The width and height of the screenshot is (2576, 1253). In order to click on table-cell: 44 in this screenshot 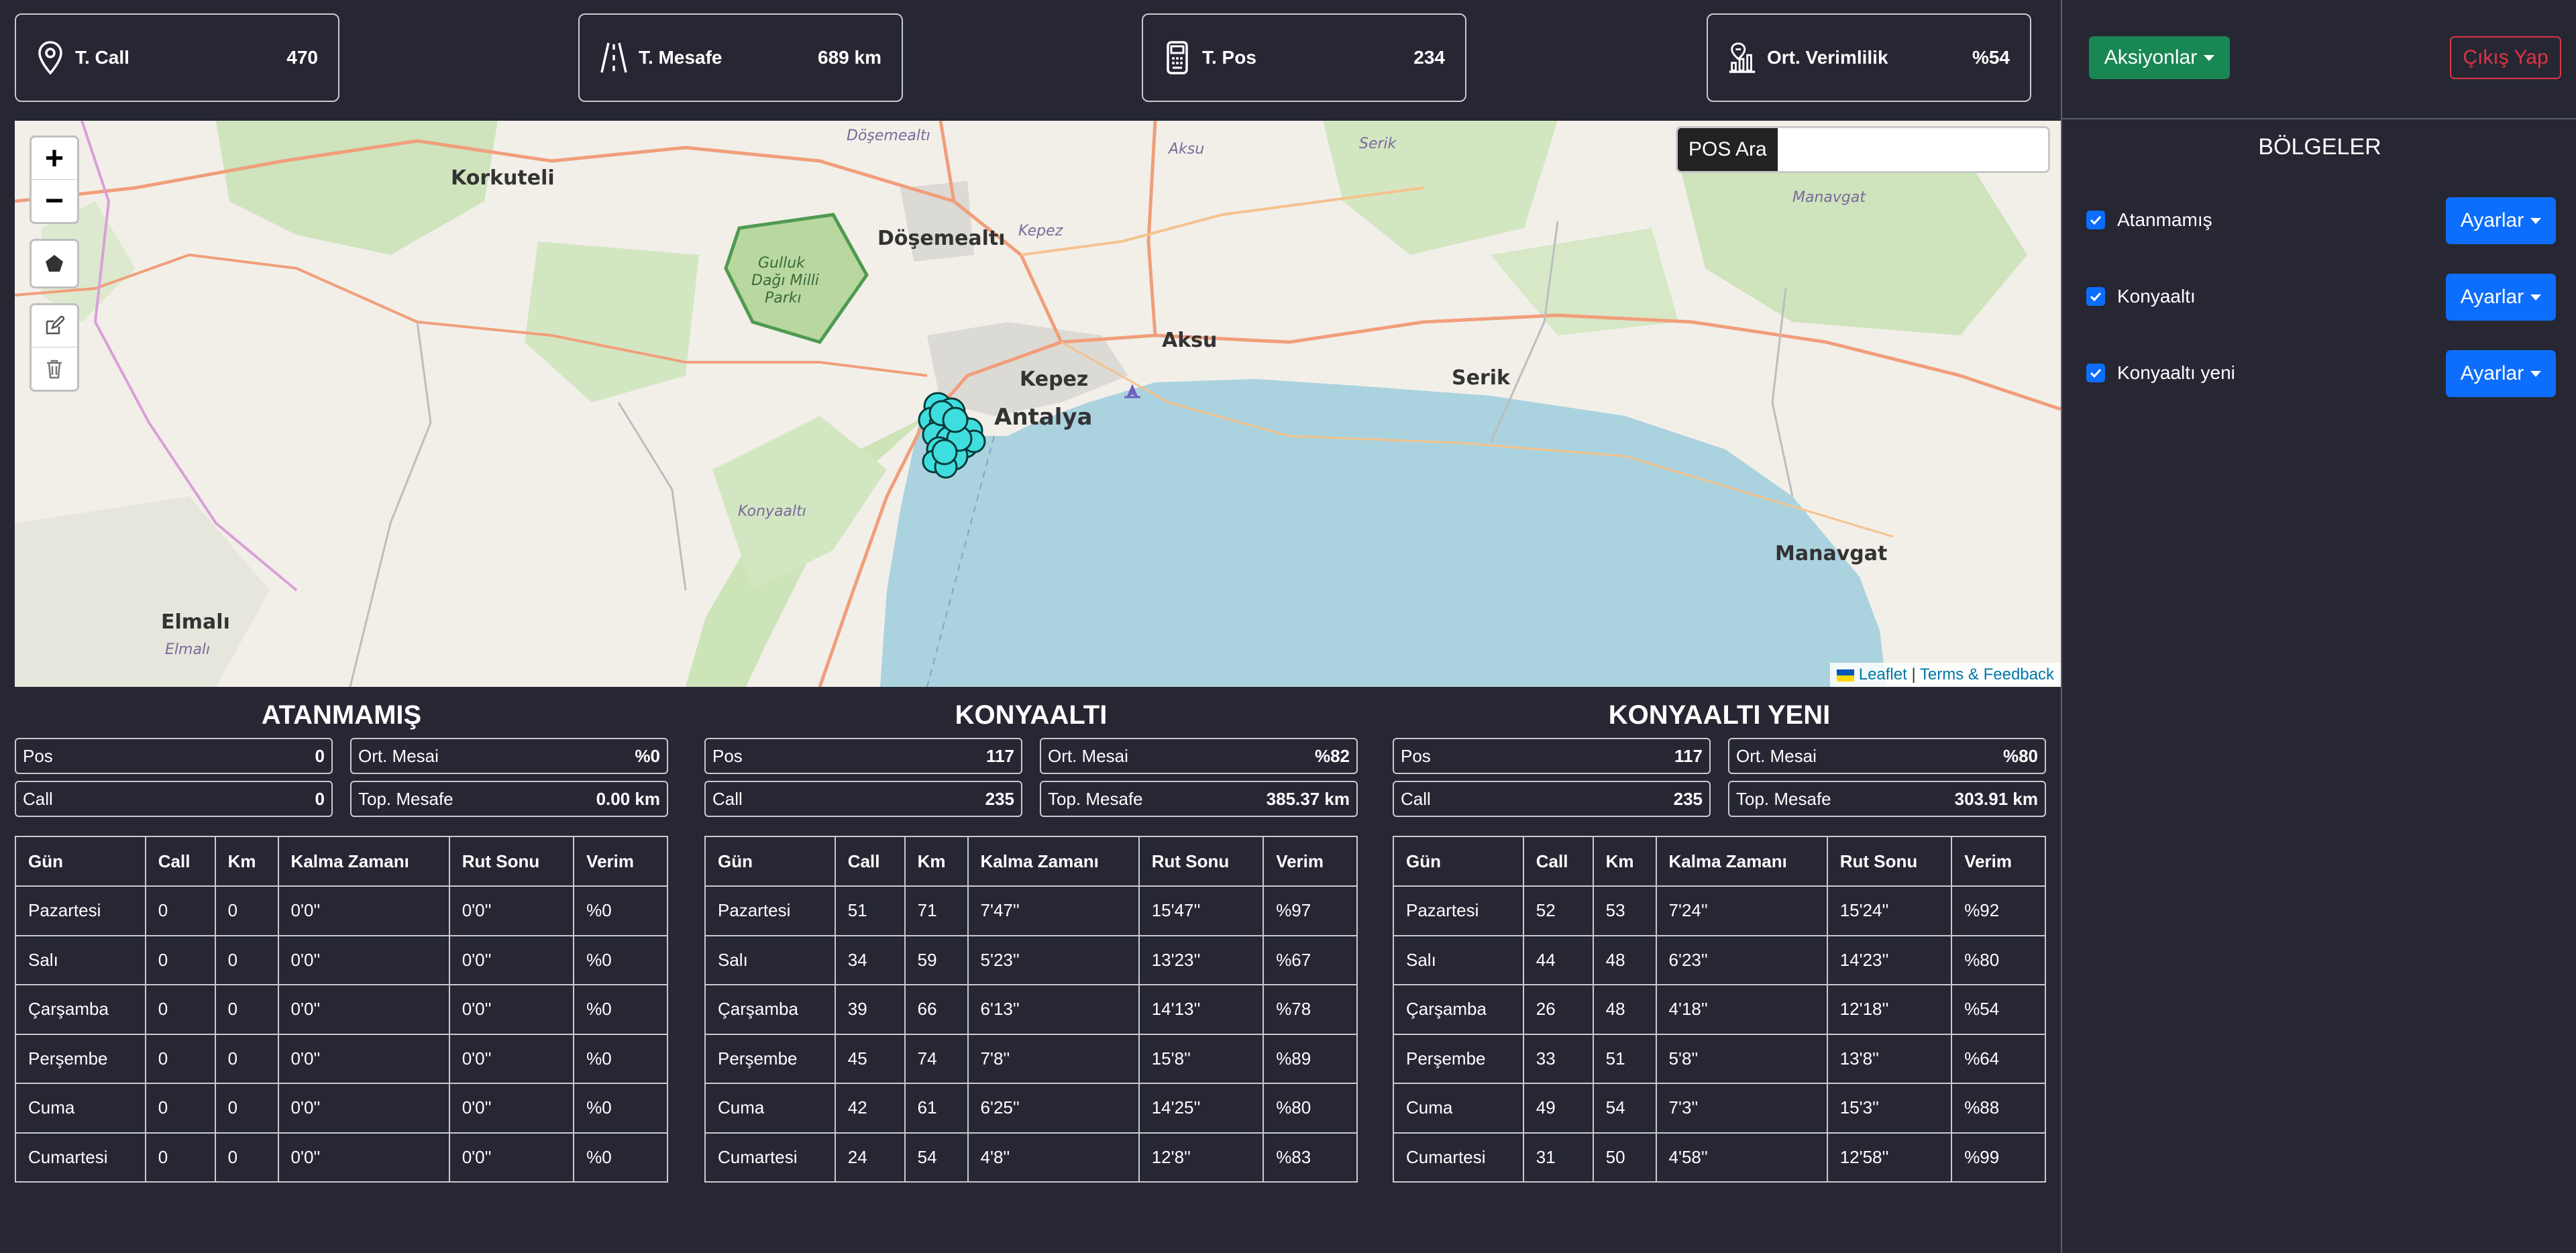, I will do `click(1558, 959)`.